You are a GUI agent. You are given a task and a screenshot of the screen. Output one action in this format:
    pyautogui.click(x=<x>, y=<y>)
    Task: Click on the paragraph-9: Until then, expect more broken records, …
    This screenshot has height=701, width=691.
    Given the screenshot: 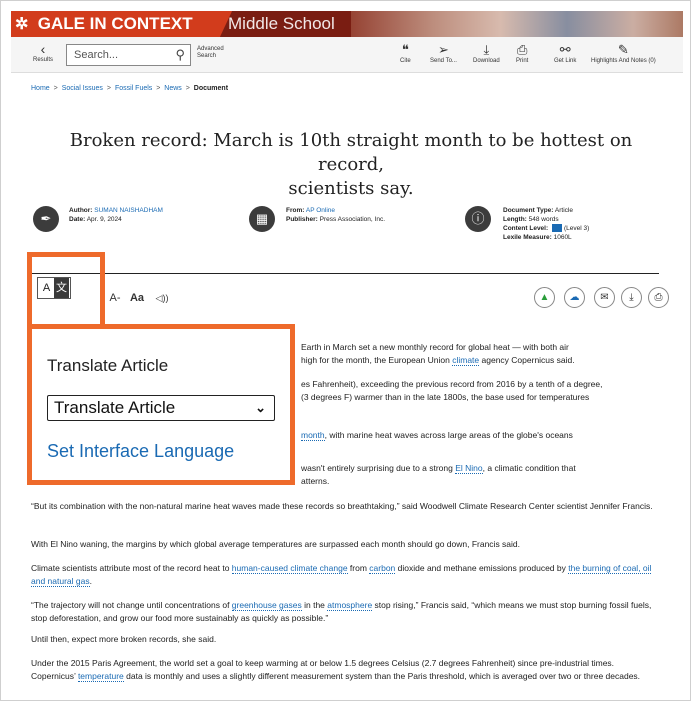 What is the action you would take?
    pyautogui.click(x=124, y=639)
    